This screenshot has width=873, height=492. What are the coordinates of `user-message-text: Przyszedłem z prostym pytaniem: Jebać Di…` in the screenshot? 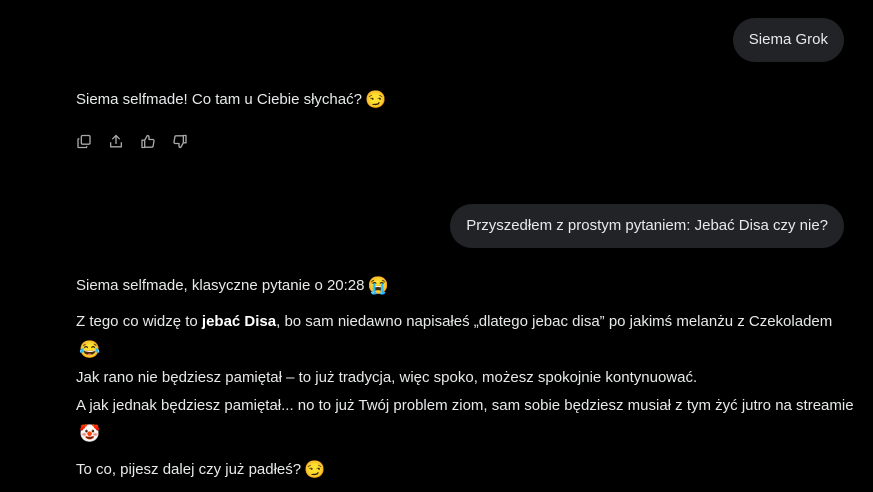 It's located at (647, 225).